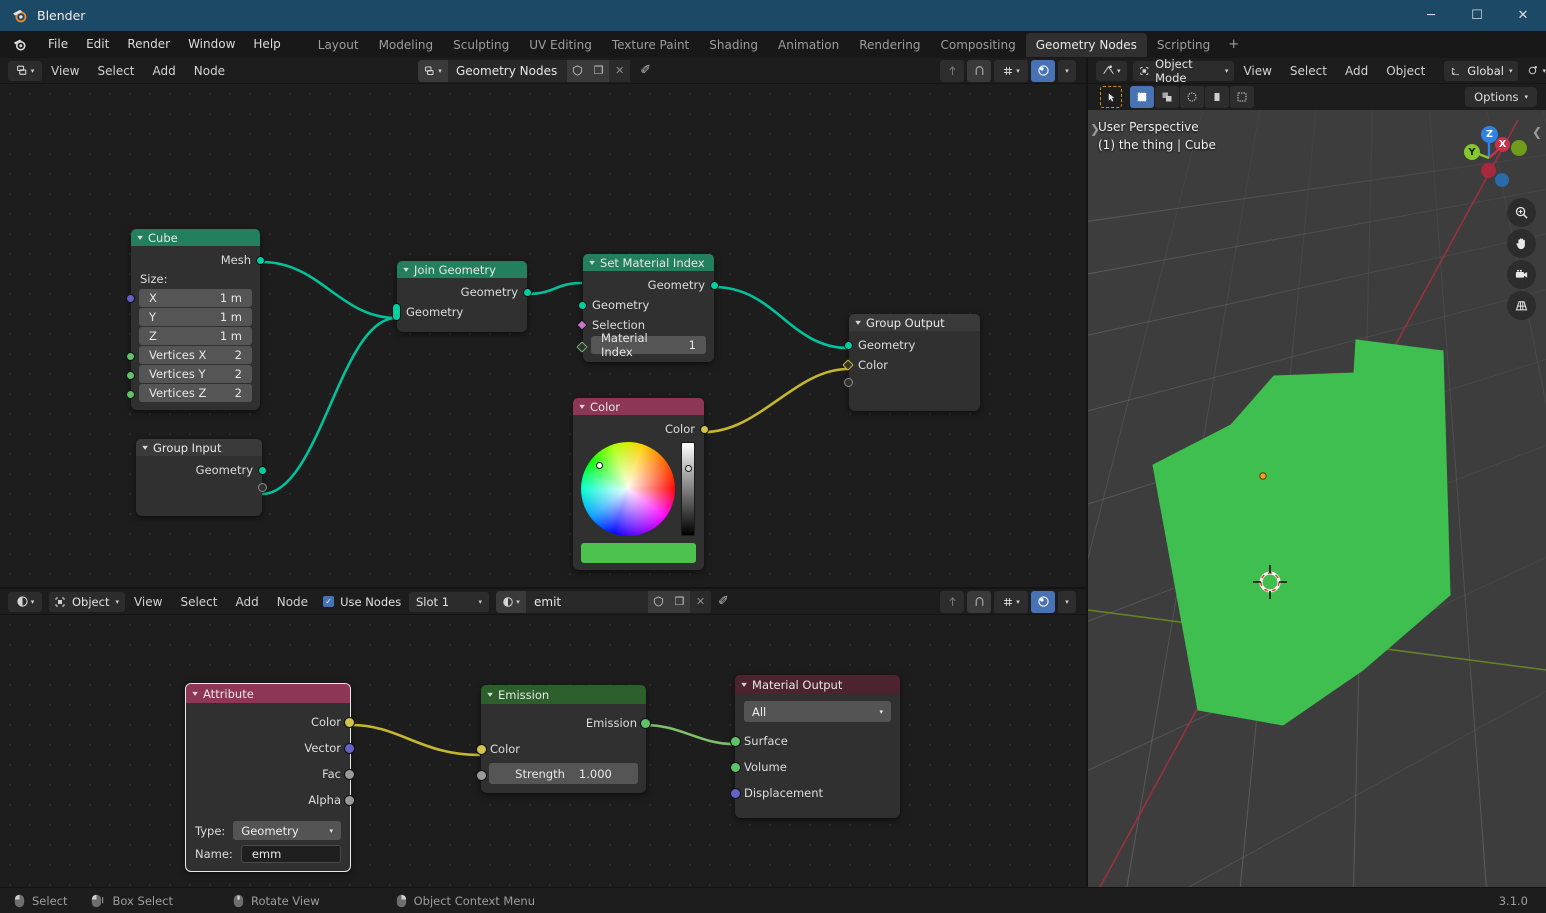 Image resolution: width=1546 pixels, height=913 pixels. I want to click on node-group-output-header: ▾ Group Output, so click(914, 322).